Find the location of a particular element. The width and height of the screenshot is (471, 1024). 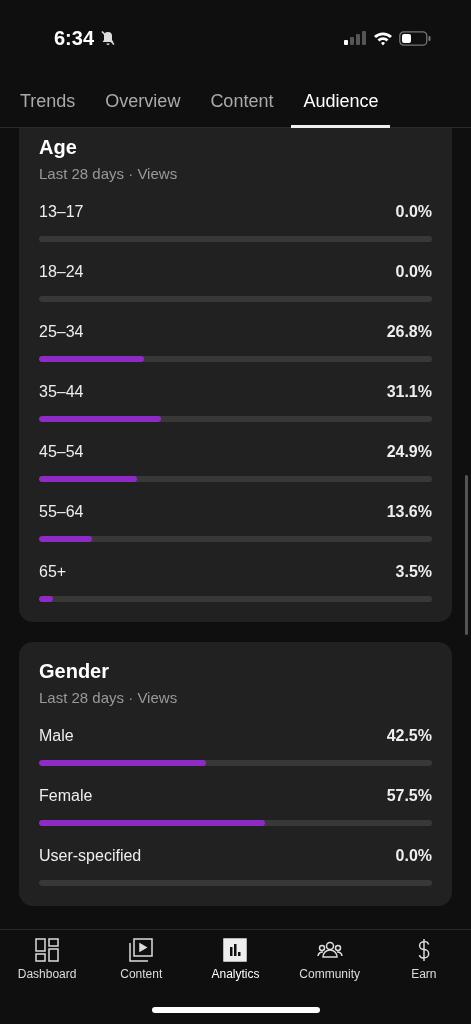

row-value: 57.5% is located at coordinates (409, 796).